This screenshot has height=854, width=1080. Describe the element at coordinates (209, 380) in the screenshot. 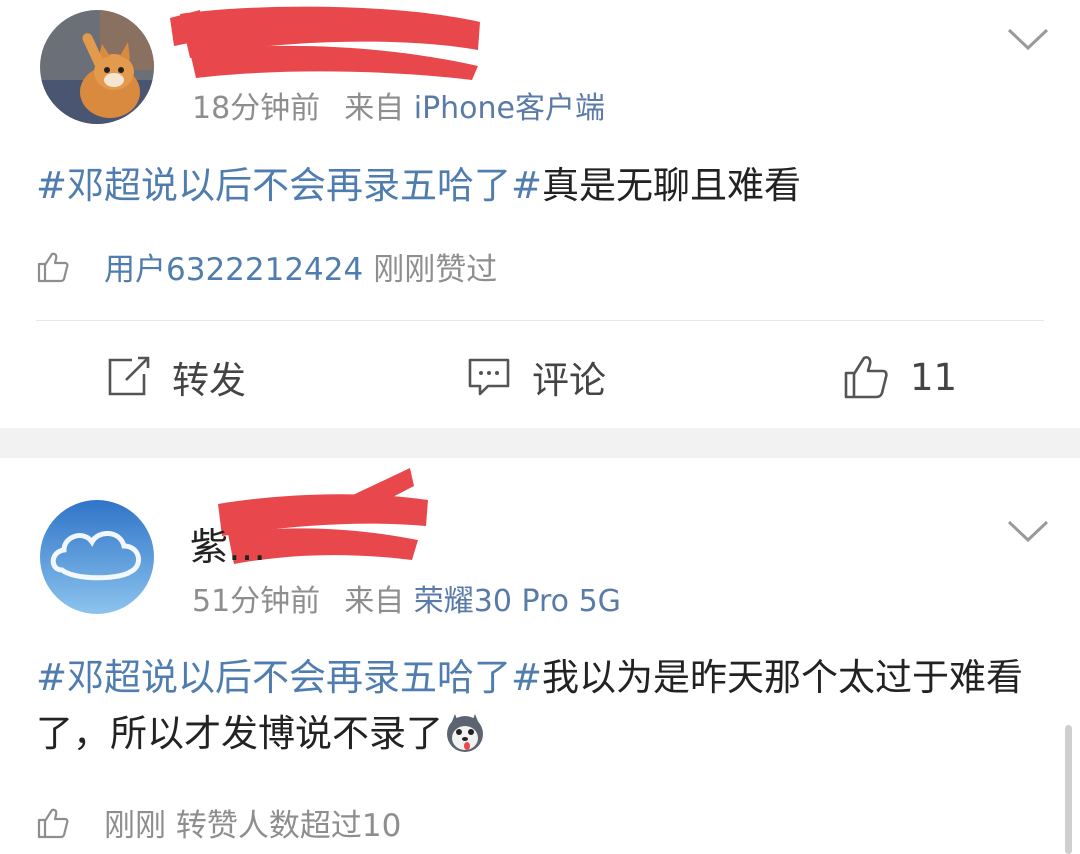

I see `repost-label: 转发` at that location.